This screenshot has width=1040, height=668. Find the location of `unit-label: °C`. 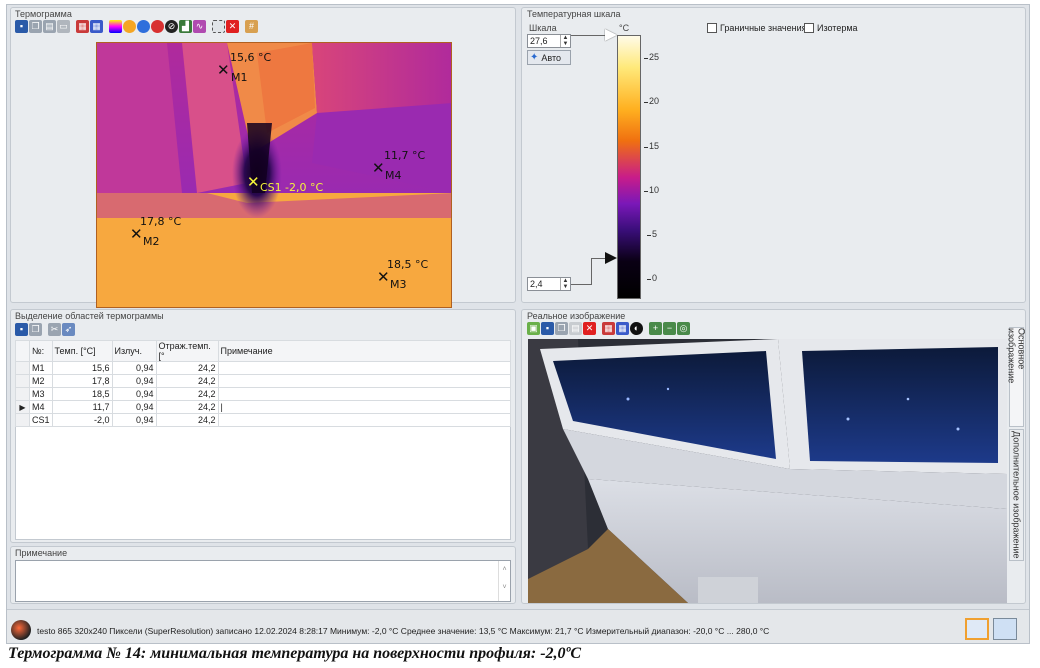

unit-label: °C is located at coordinates (624, 28).